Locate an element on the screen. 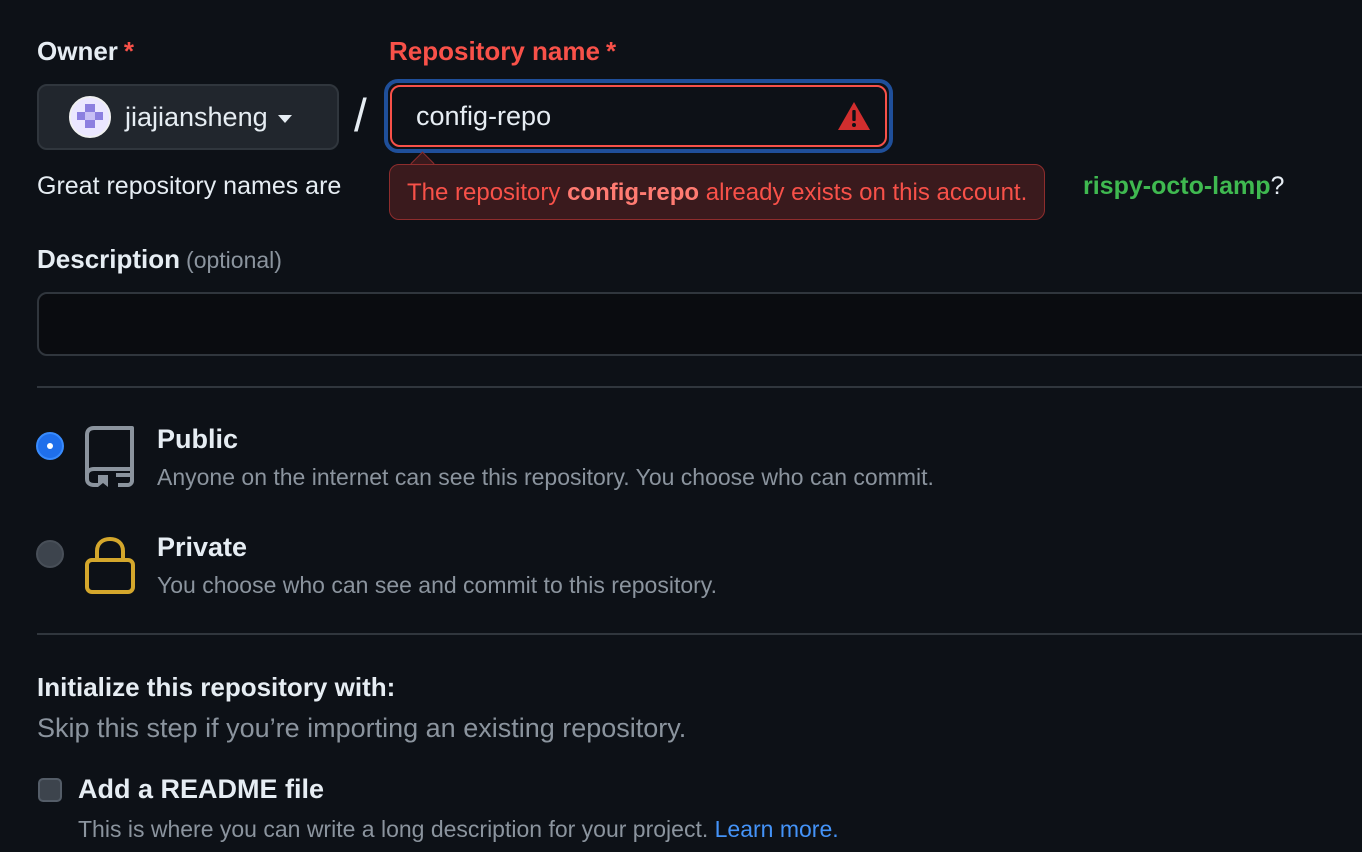  public-title: Public is located at coordinates (198, 439).